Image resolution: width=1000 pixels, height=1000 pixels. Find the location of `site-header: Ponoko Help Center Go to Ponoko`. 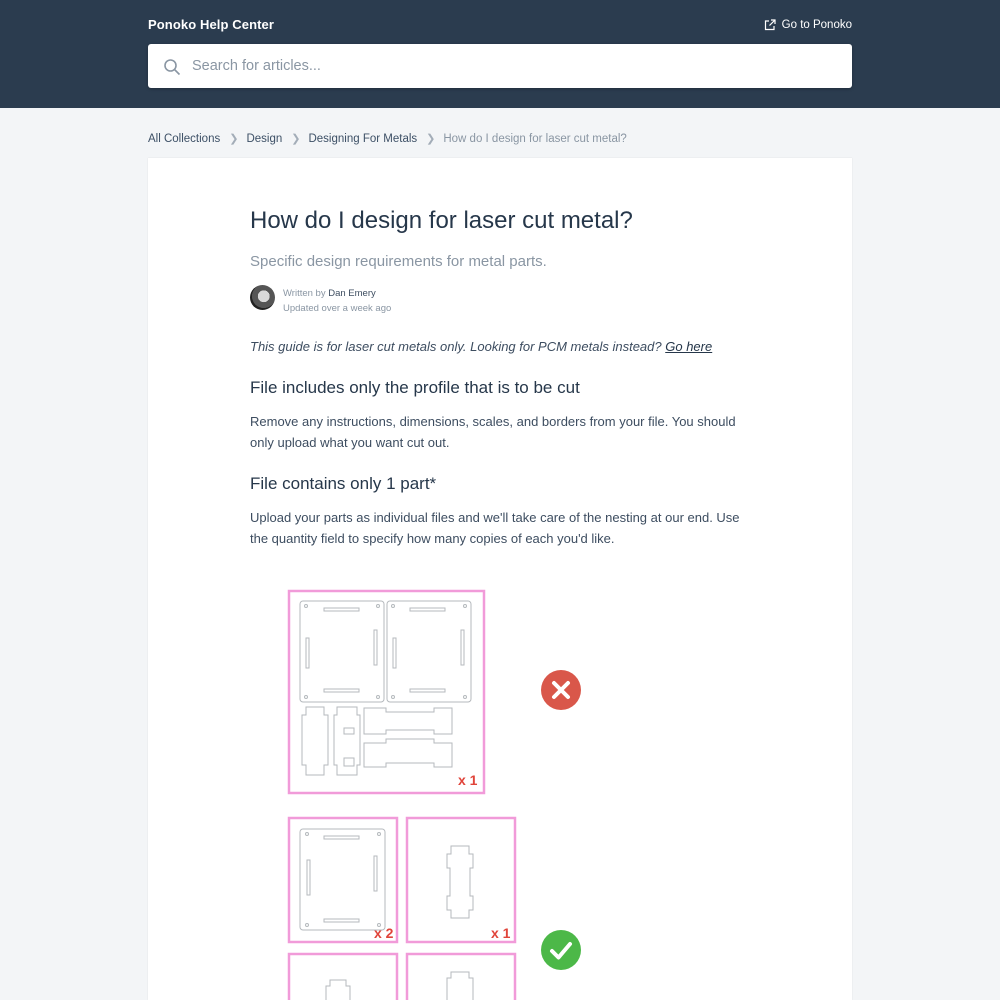

site-header: Ponoko Help Center Go to Ponoko is located at coordinates (500, 54).